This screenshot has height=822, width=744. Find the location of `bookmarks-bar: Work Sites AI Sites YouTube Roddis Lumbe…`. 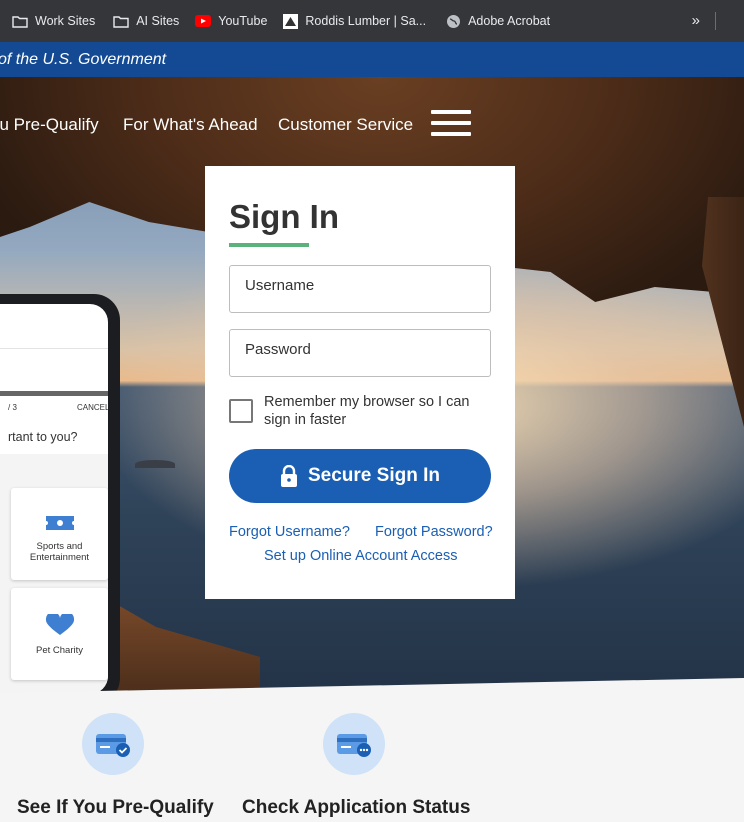

bookmarks-bar: Work Sites AI Sites YouTube Roddis Lumbe… is located at coordinates (372, 21).